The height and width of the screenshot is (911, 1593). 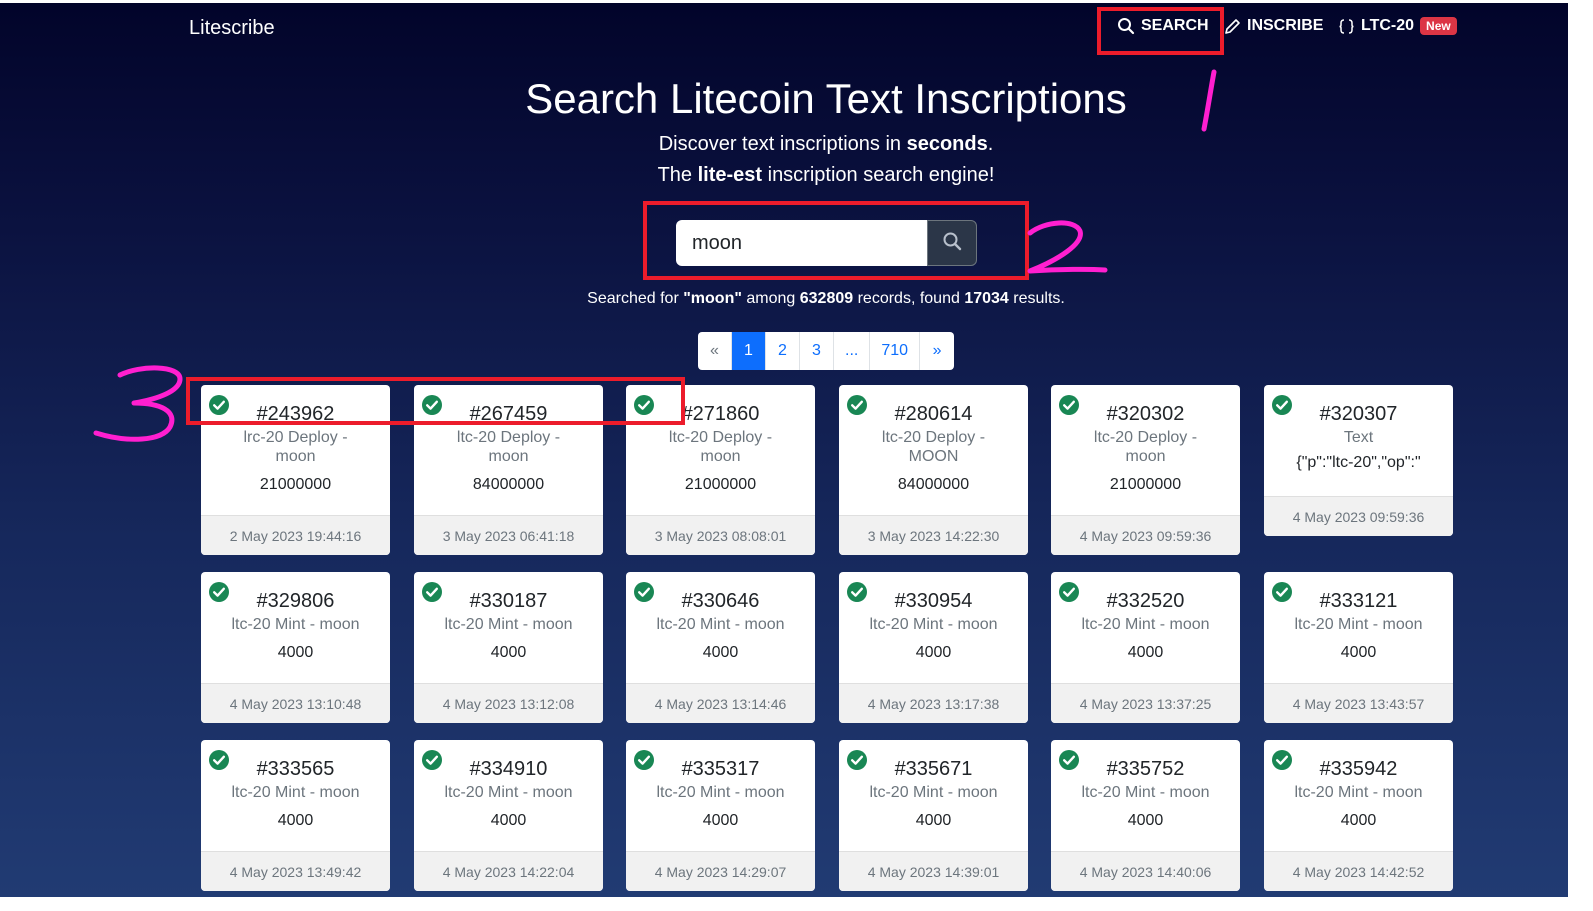 I want to click on card-timestamp: 3 May 2023 06:41:18, so click(x=508, y=535).